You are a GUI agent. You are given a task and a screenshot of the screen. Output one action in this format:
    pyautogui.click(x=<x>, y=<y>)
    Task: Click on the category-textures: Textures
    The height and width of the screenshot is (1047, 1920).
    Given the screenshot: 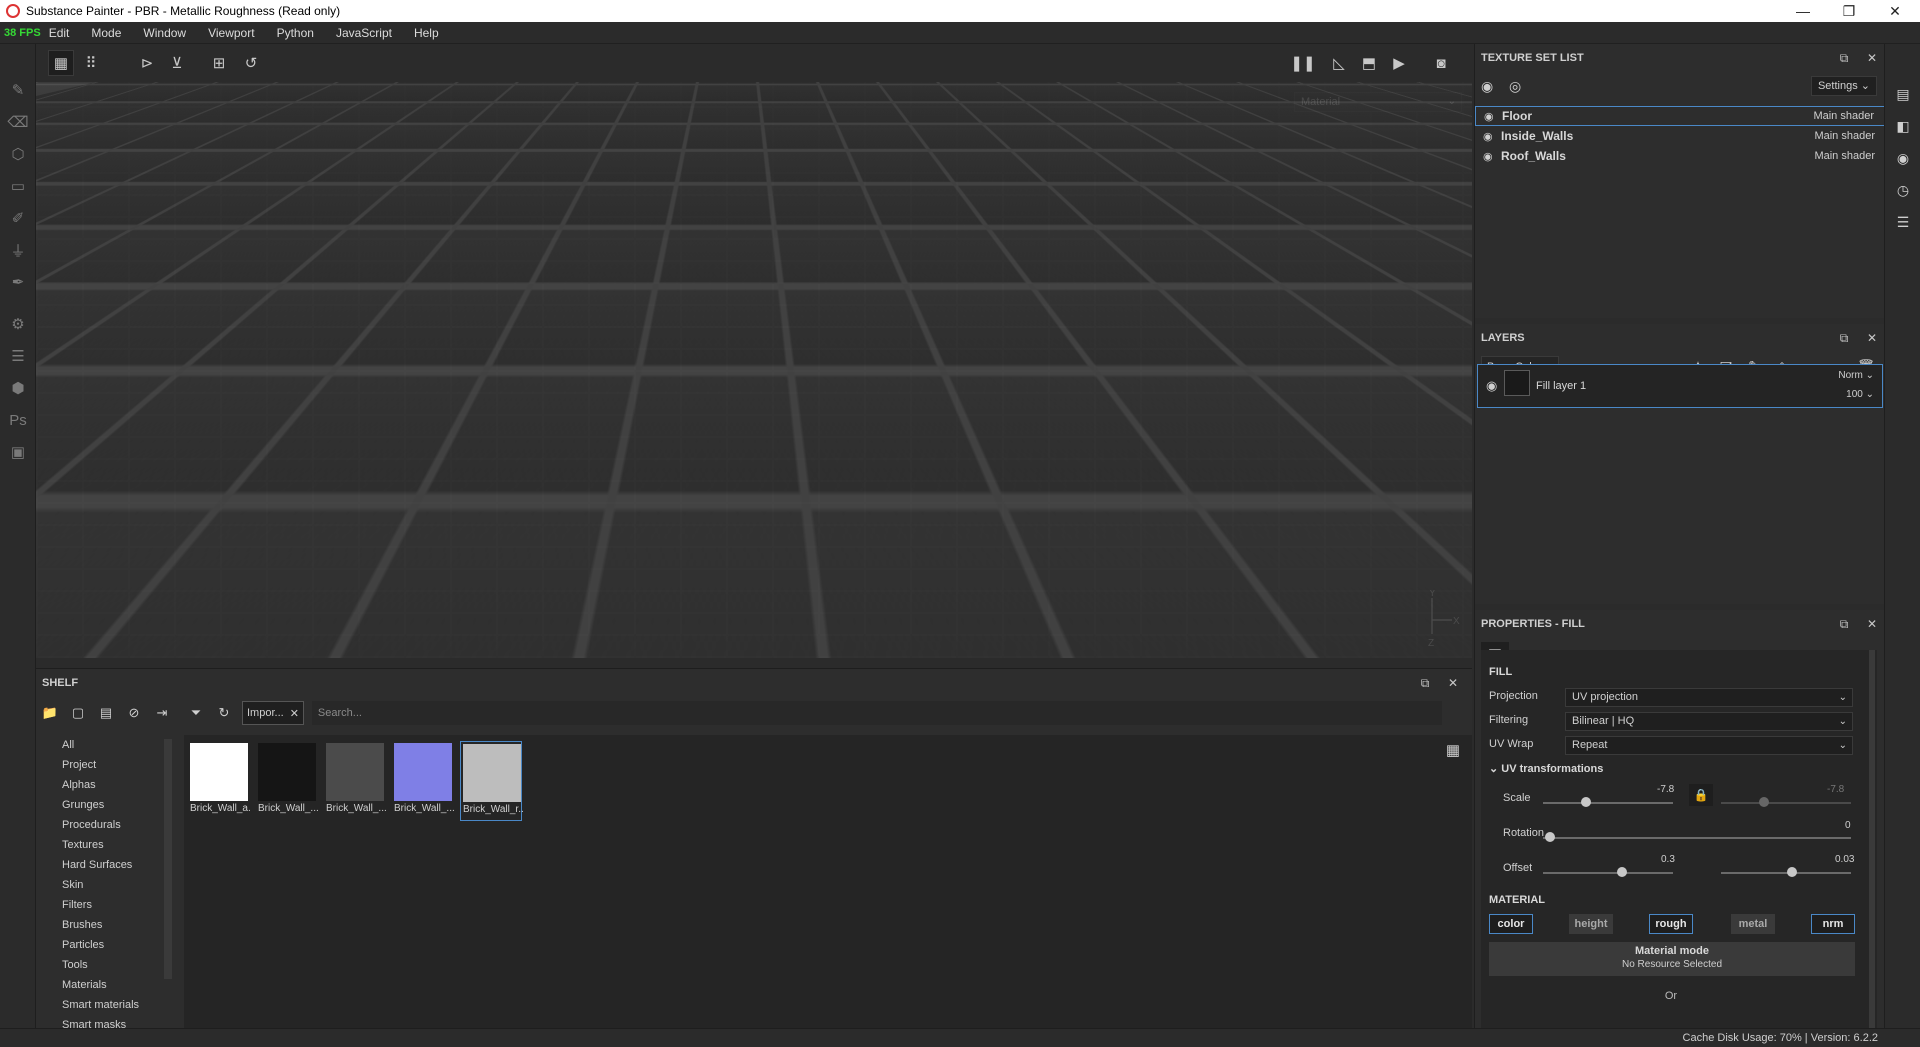 What is the action you would take?
    pyautogui.click(x=106, y=845)
    